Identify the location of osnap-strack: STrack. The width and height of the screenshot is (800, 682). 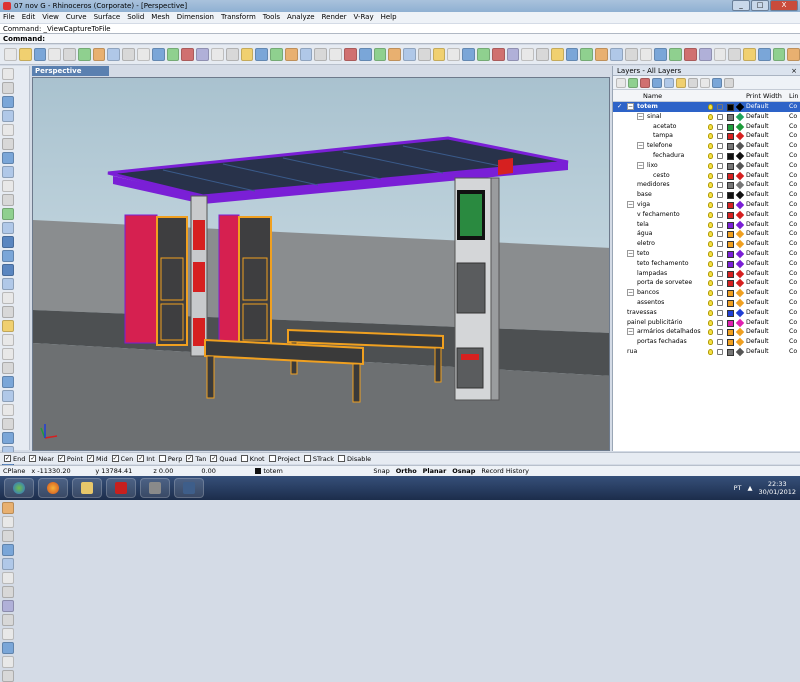
(318, 459).